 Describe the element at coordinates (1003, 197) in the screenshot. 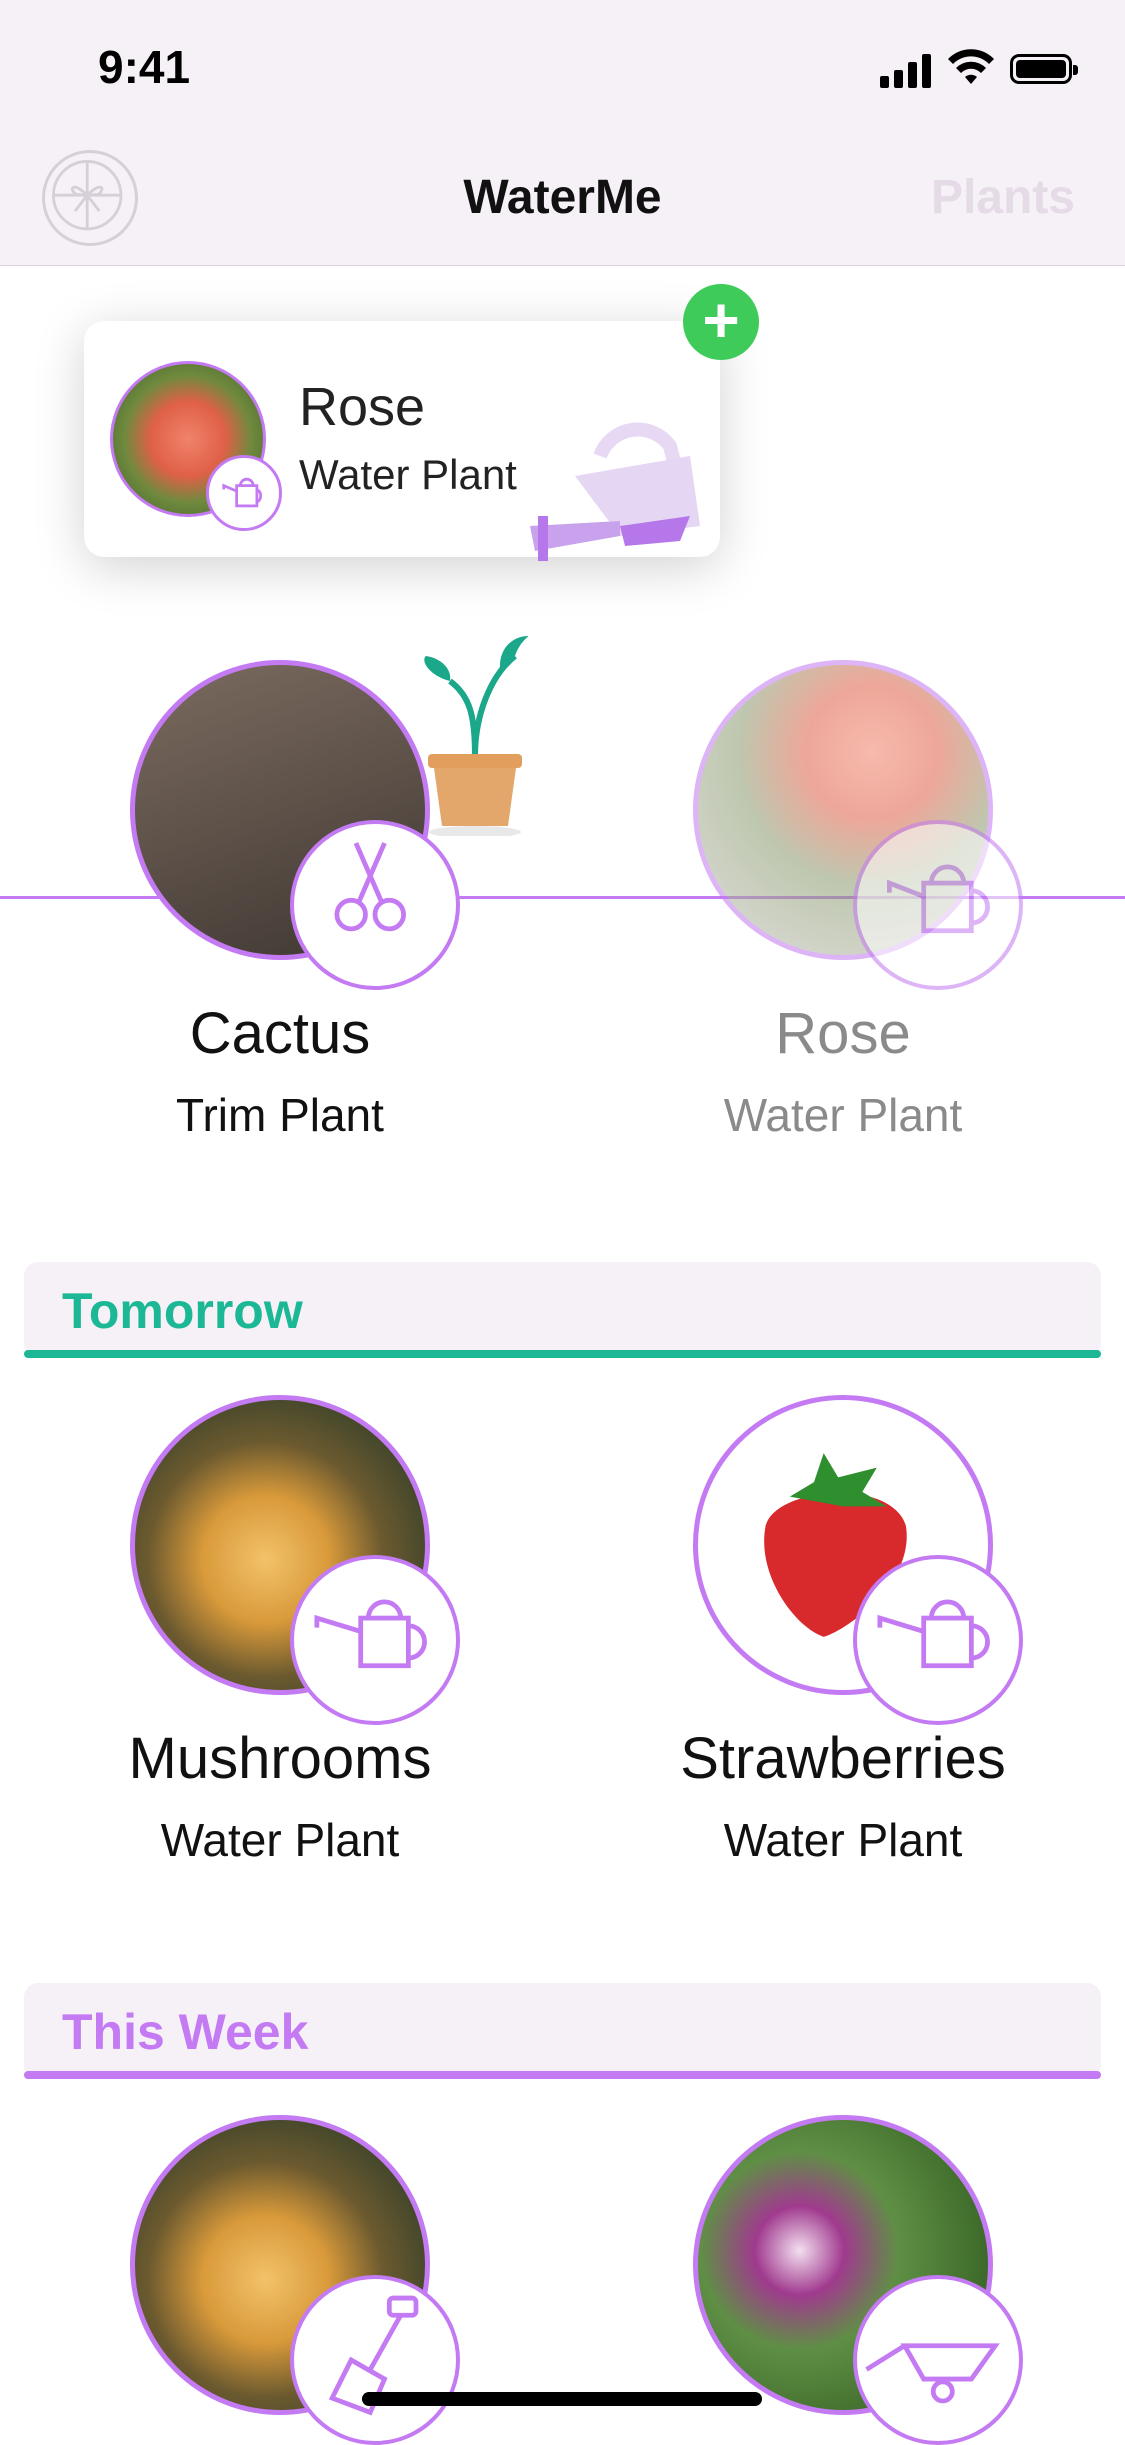

I see `plants-button: Plants` at that location.